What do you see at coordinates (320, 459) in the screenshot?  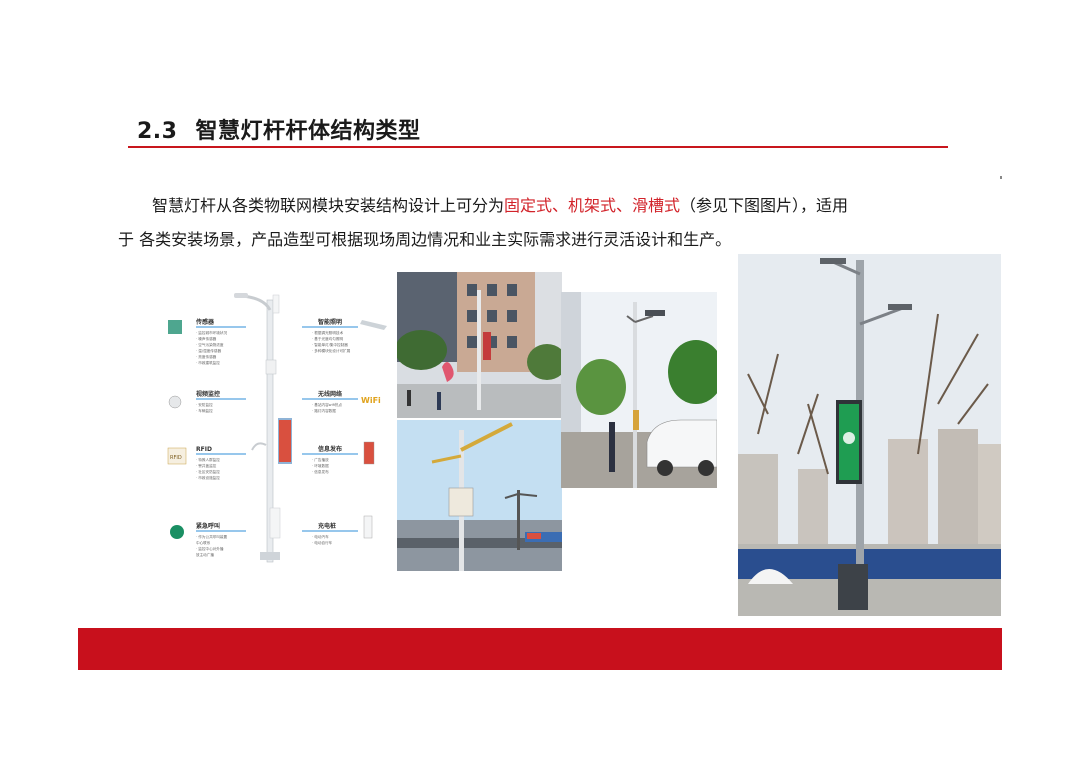 I see `svg-text: · 广告播放` at bounding box center [320, 459].